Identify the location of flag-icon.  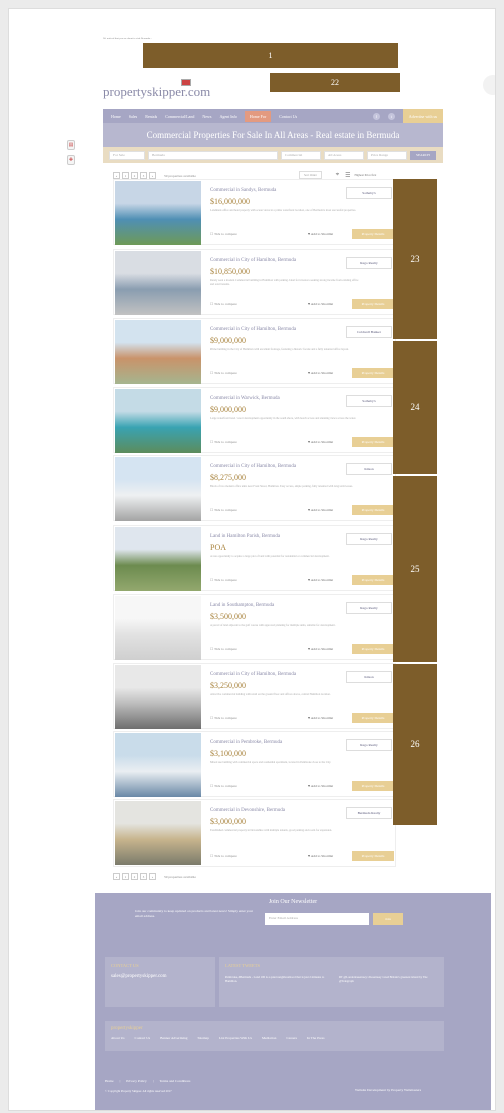
(186, 82).